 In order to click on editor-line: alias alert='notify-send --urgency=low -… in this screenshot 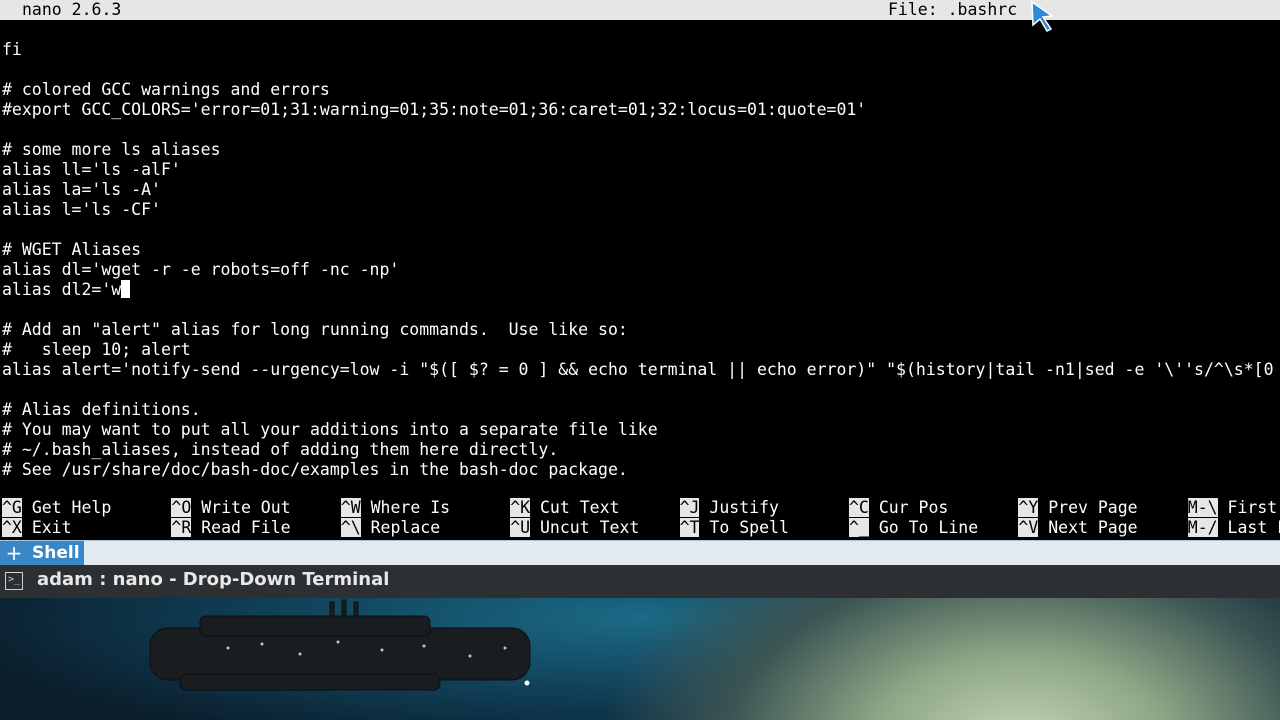, I will do `click(638, 369)`.